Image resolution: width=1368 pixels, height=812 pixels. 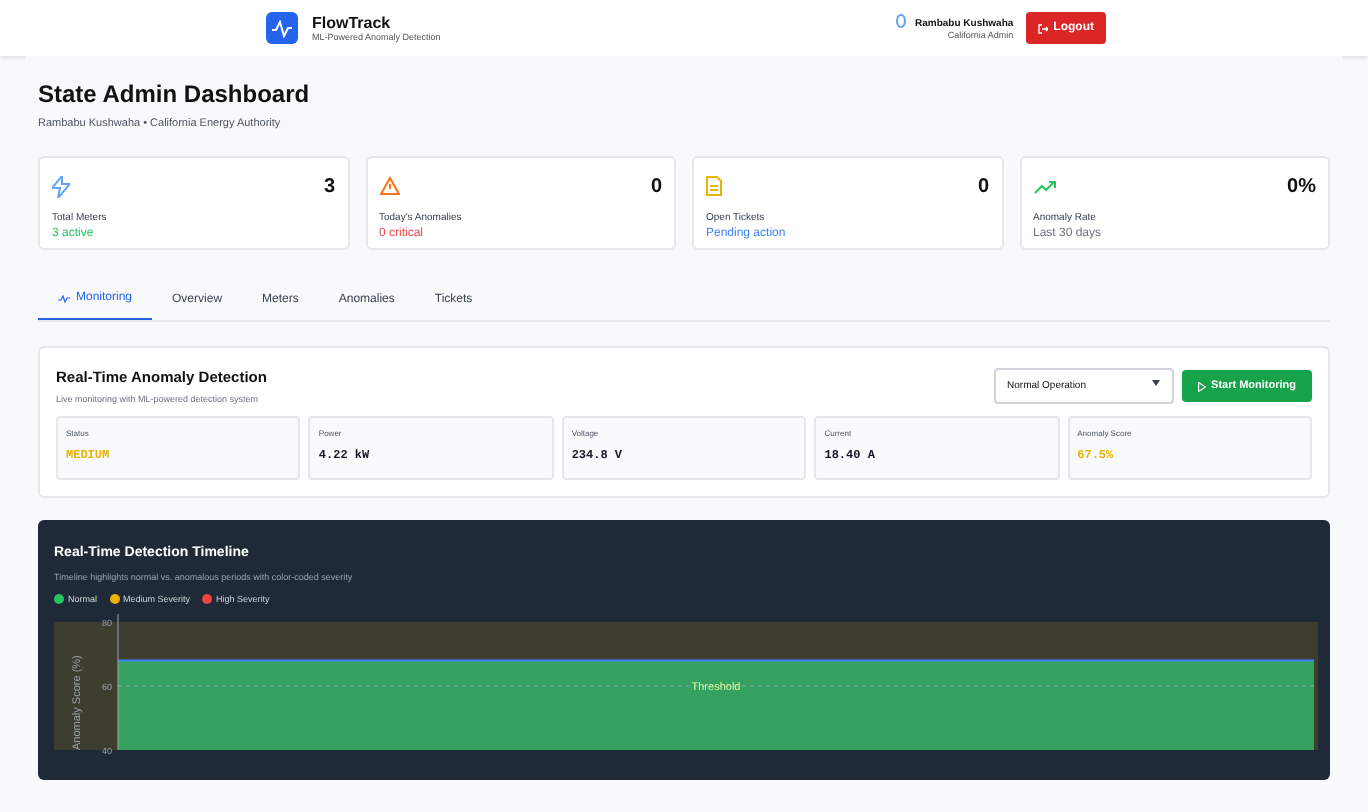 What do you see at coordinates (1301, 186) in the screenshot?
I see `stat-value: 0%` at bounding box center [1301, 186].